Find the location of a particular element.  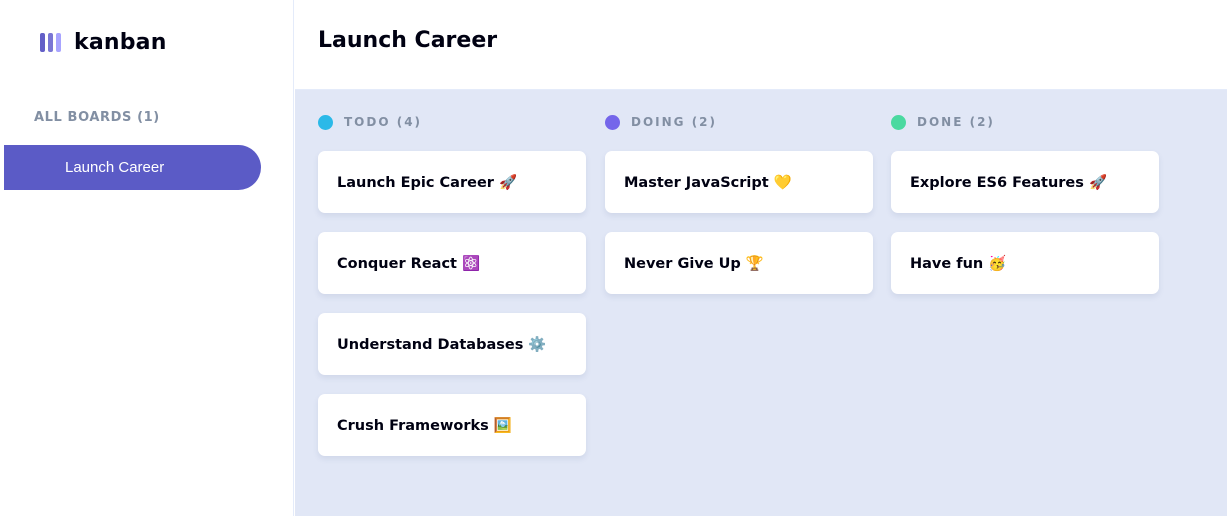

column-label: TODO (4) is located at coordinates (383, 122).